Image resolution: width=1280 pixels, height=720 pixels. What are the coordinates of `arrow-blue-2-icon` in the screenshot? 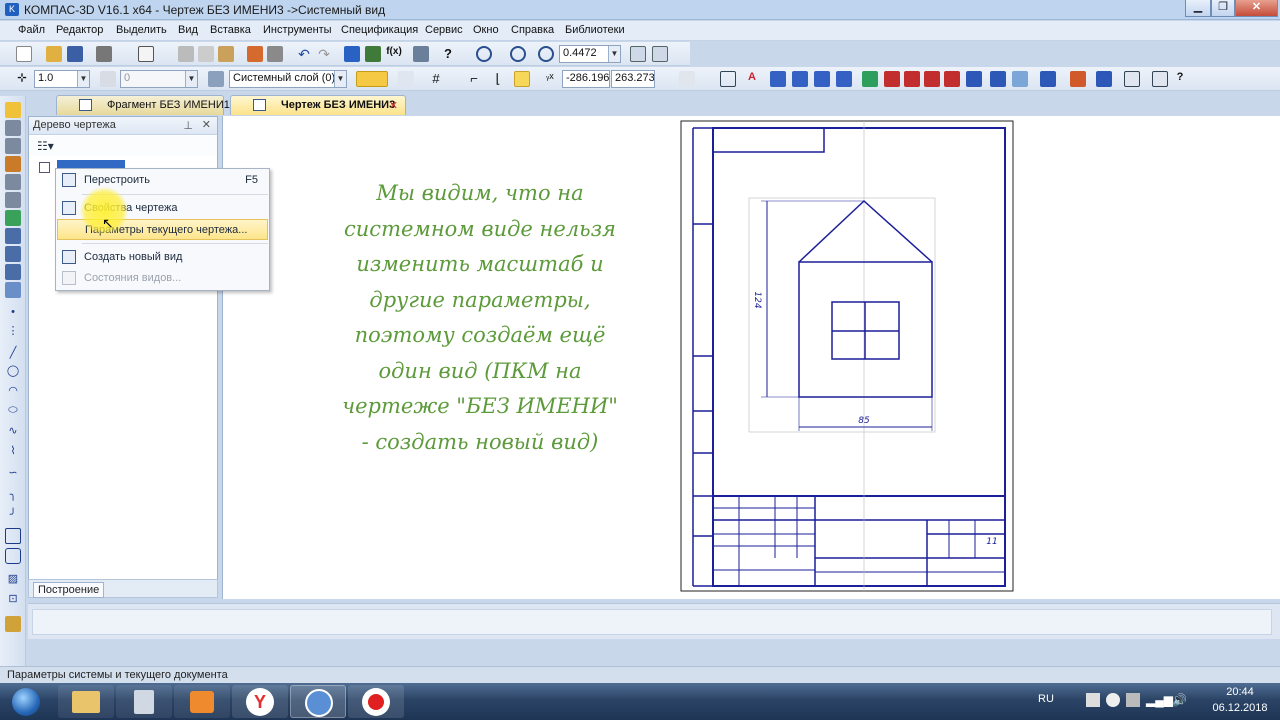 It's located at (800, 79).